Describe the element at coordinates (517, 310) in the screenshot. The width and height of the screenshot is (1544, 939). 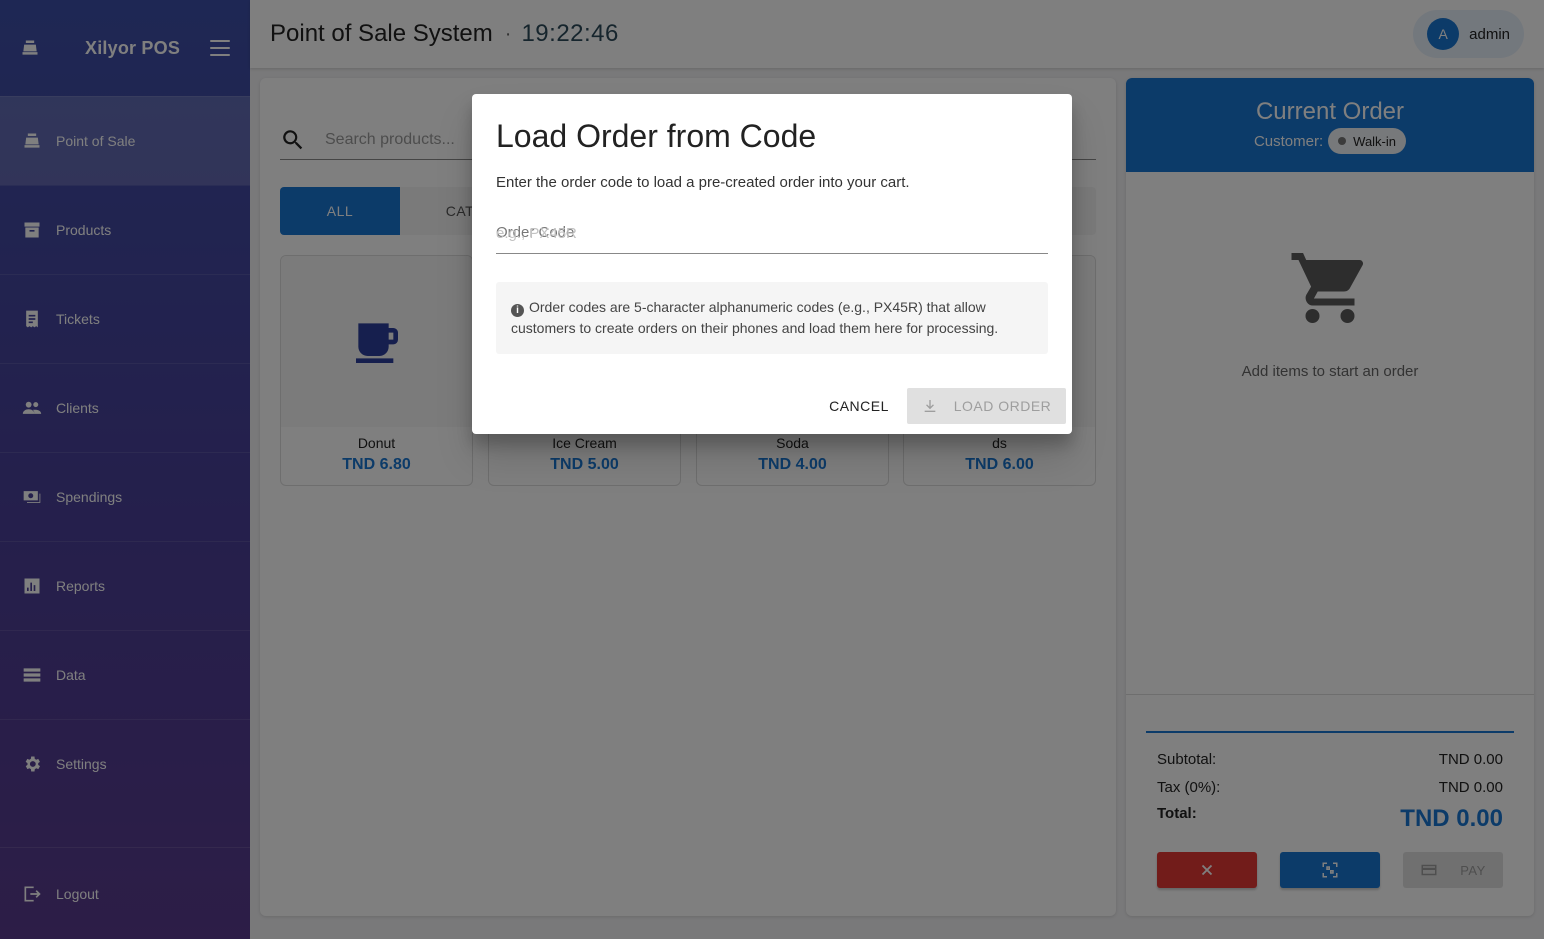
I see `info-icon: i` at that location.